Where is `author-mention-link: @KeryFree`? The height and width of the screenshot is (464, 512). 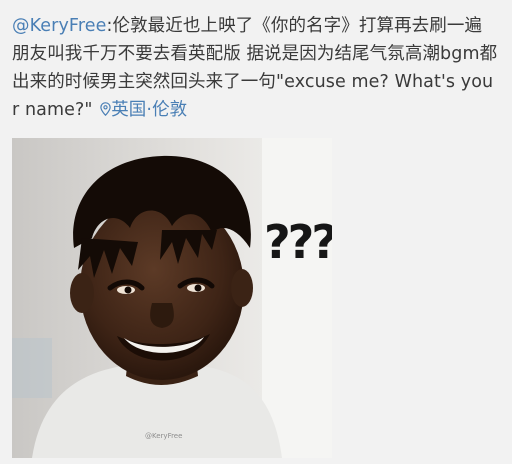
author-mention-link: @KeryFree is located at coordinates (59, 26).